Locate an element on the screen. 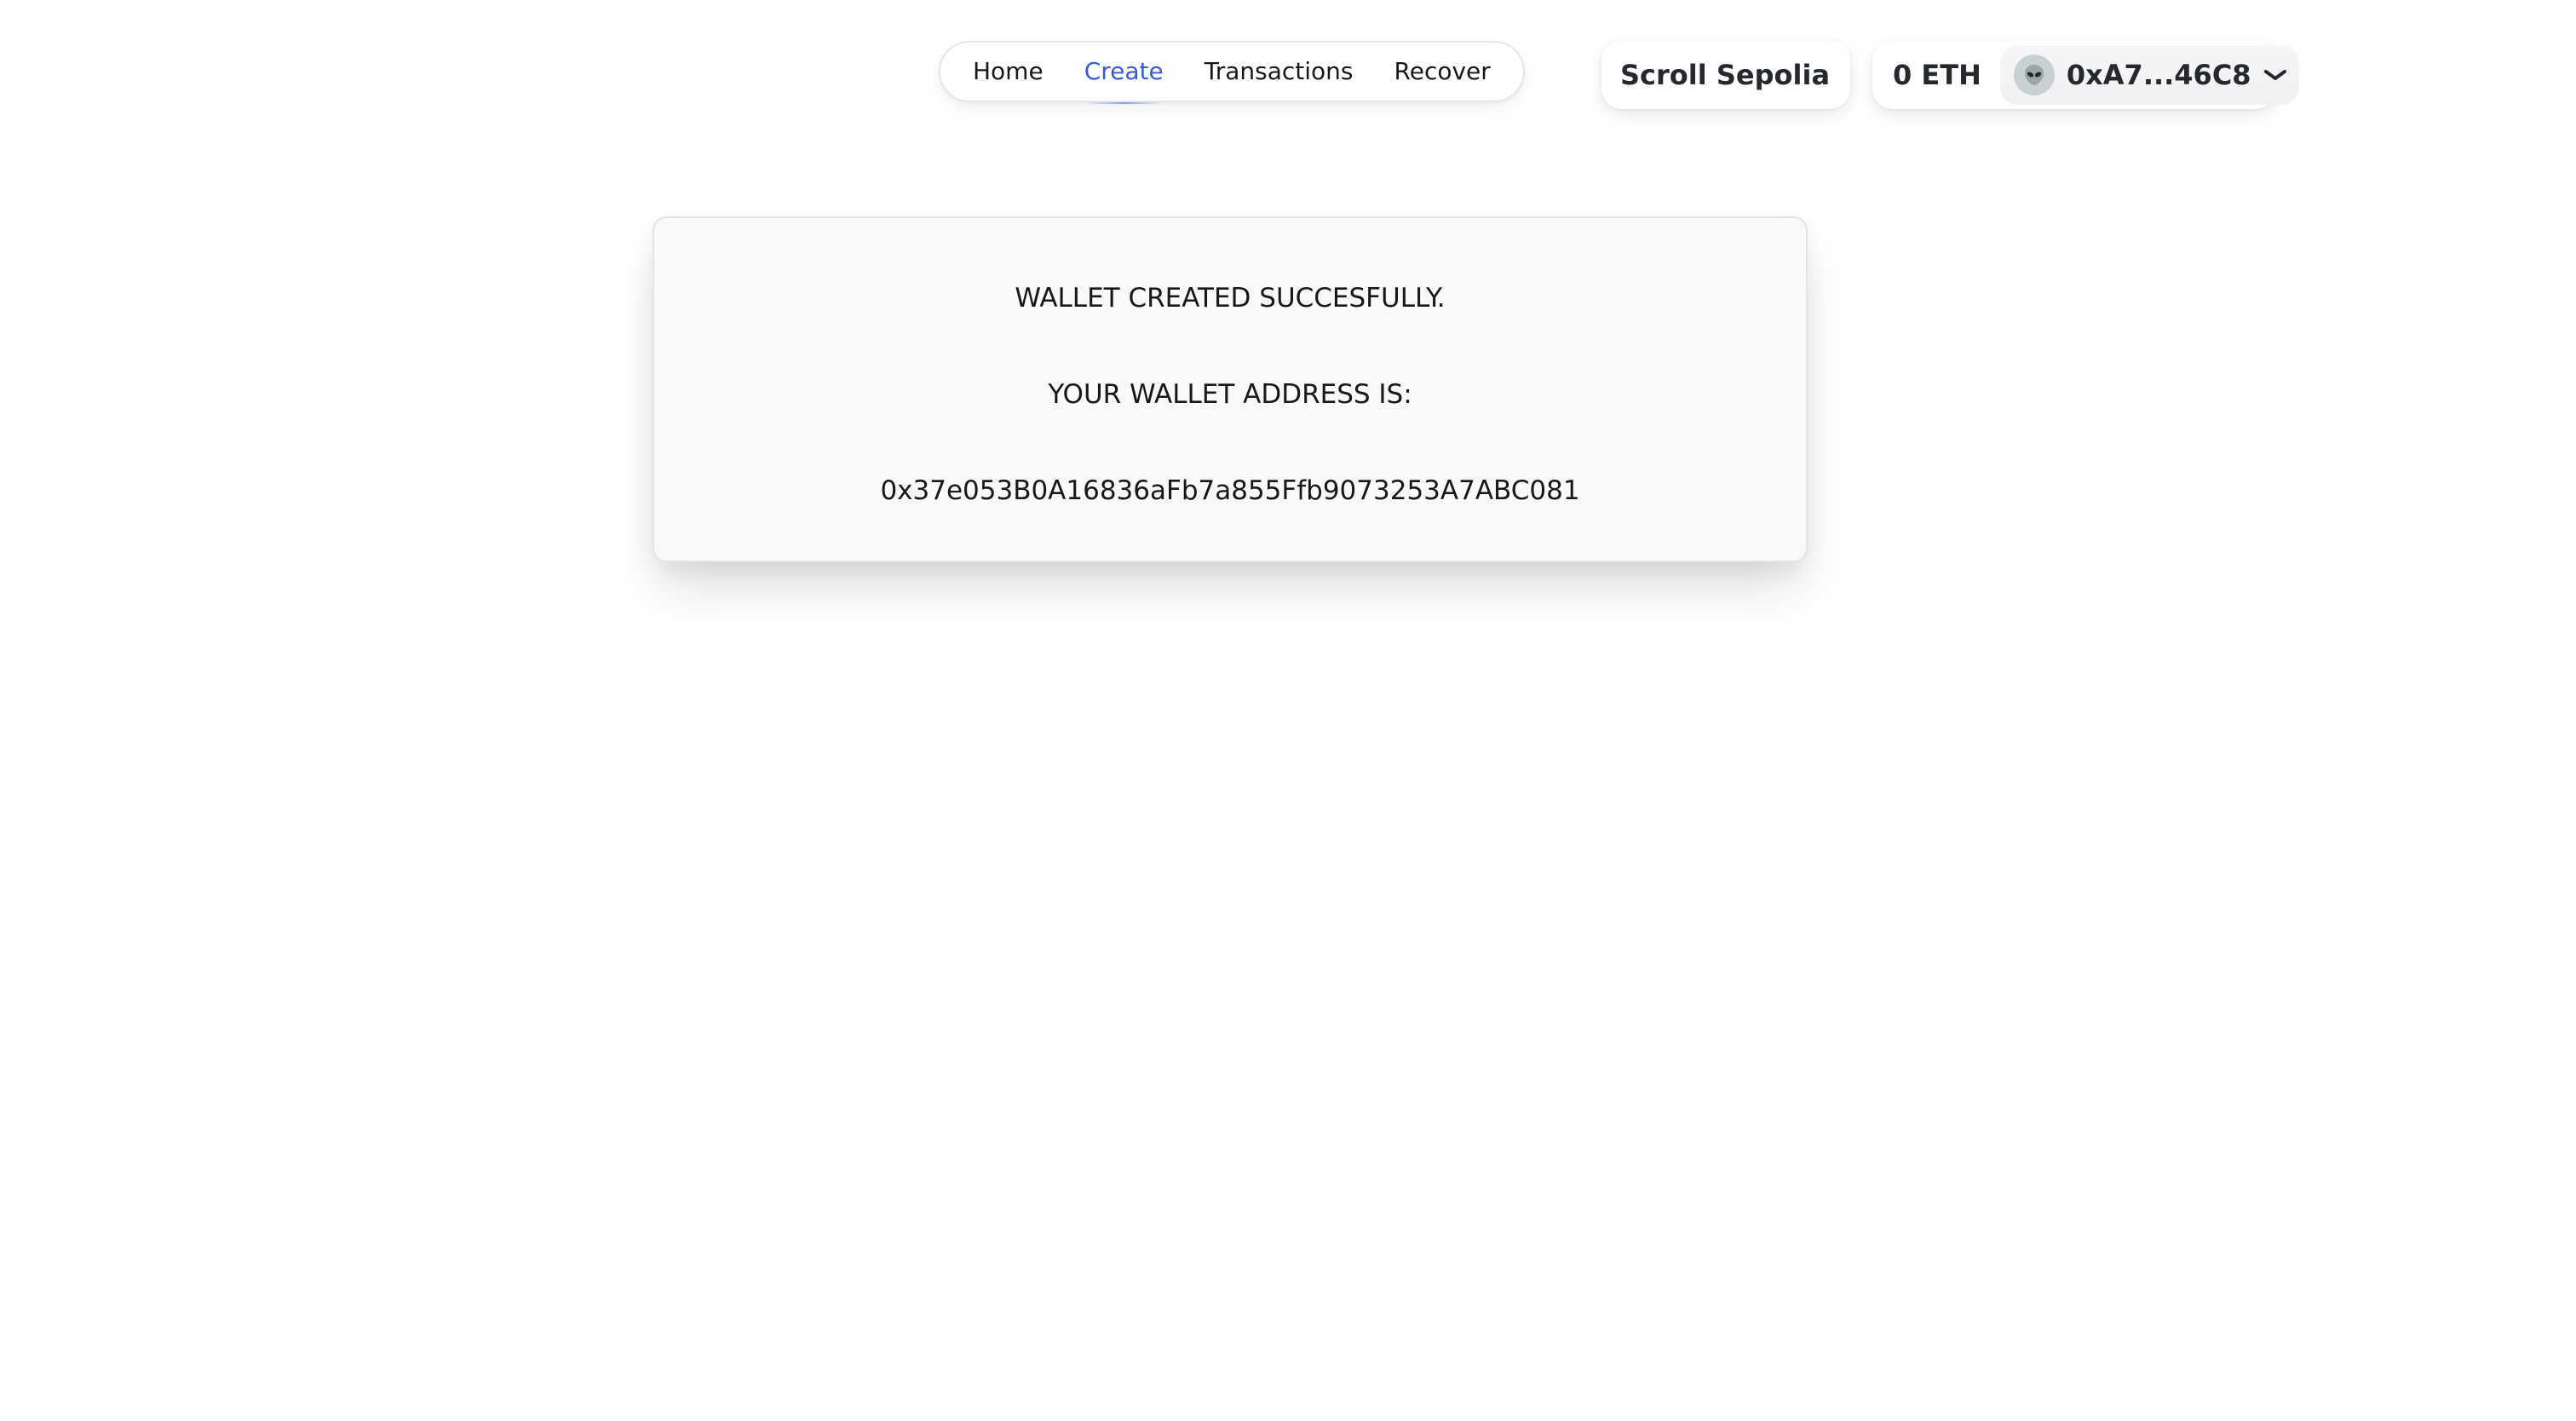 This screenshot has width=2576, height=1421. network-name: Scroll Sepolia is located at coordinates (1725, 75).